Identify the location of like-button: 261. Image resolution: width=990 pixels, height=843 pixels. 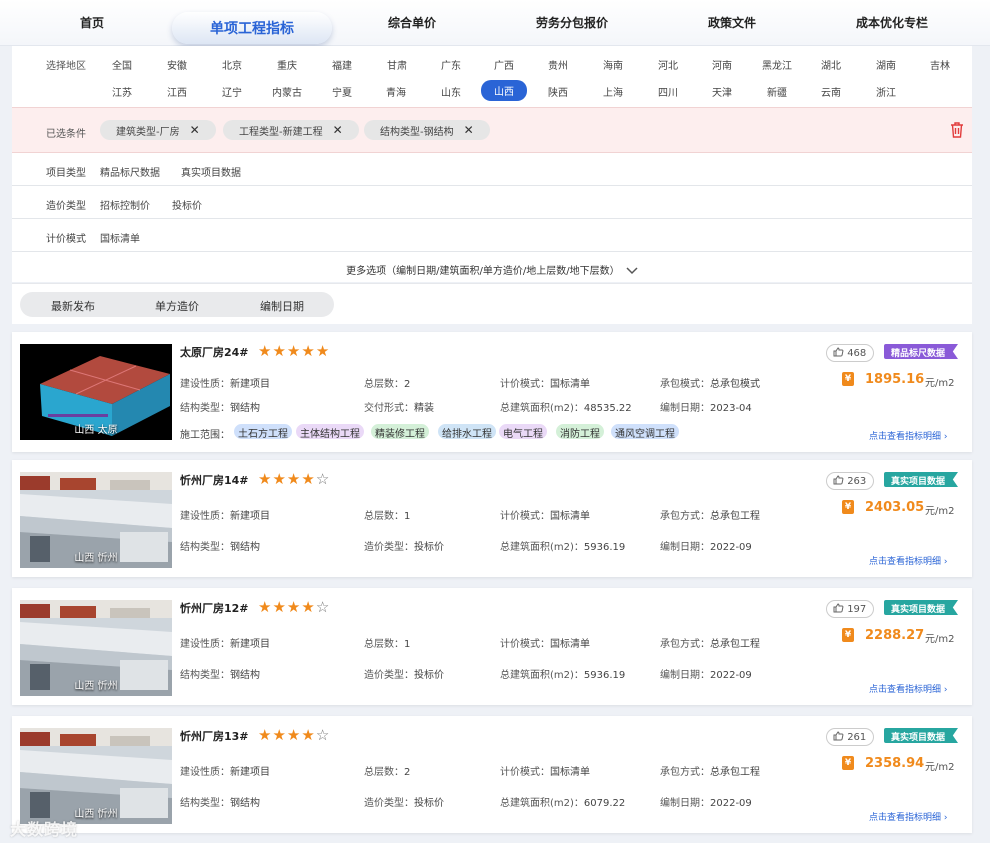
(850, 737).